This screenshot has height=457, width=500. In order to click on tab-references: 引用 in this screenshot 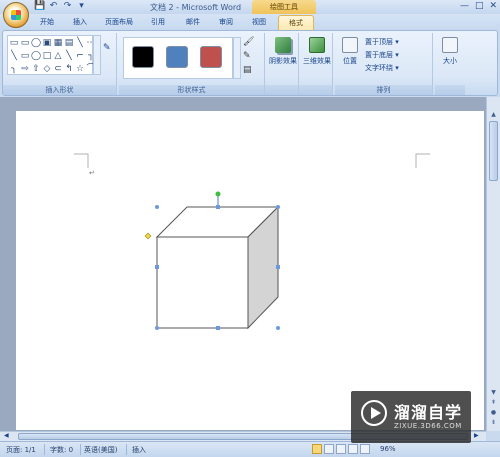, I will do `click(158, 22)`.